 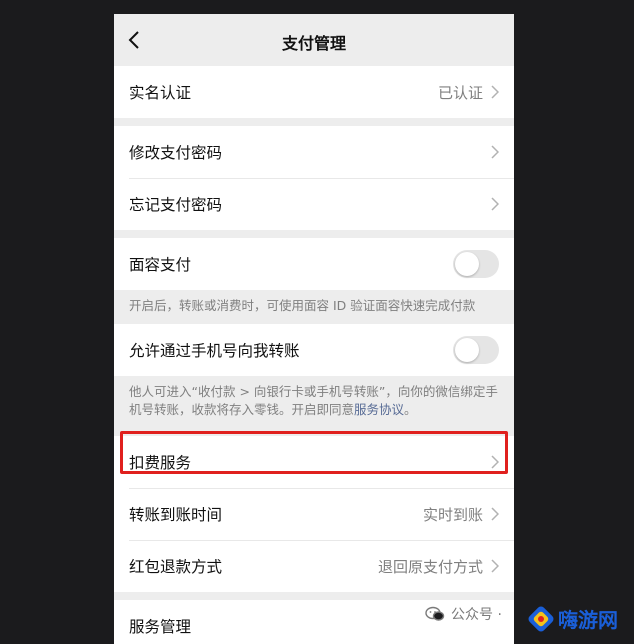 I want to click on wechat-icon, so click(x=435, y=613).